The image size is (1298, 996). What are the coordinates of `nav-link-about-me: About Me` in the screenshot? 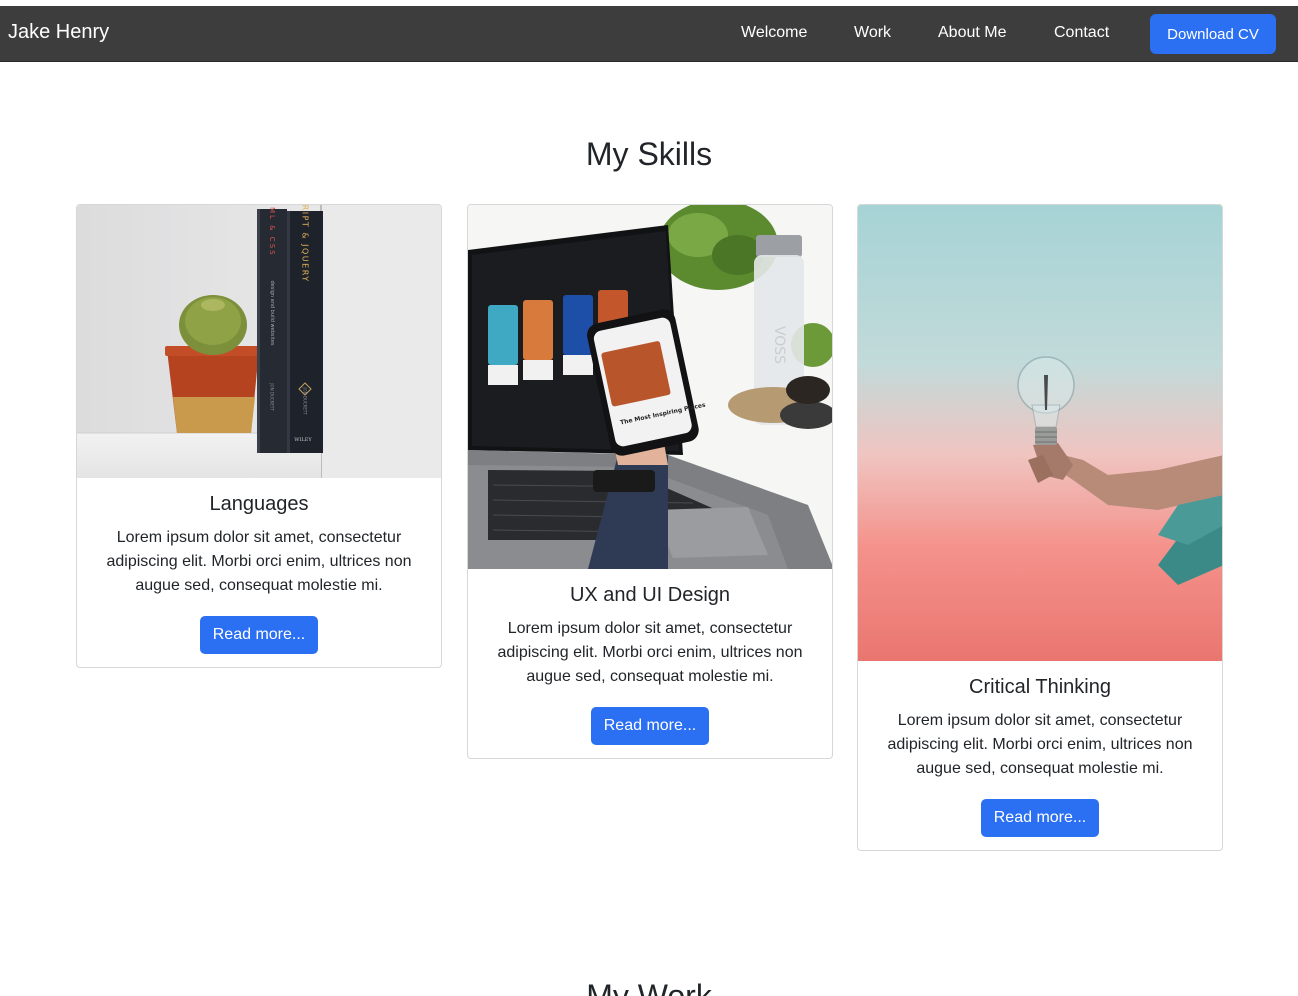 It's located at (972, 33).